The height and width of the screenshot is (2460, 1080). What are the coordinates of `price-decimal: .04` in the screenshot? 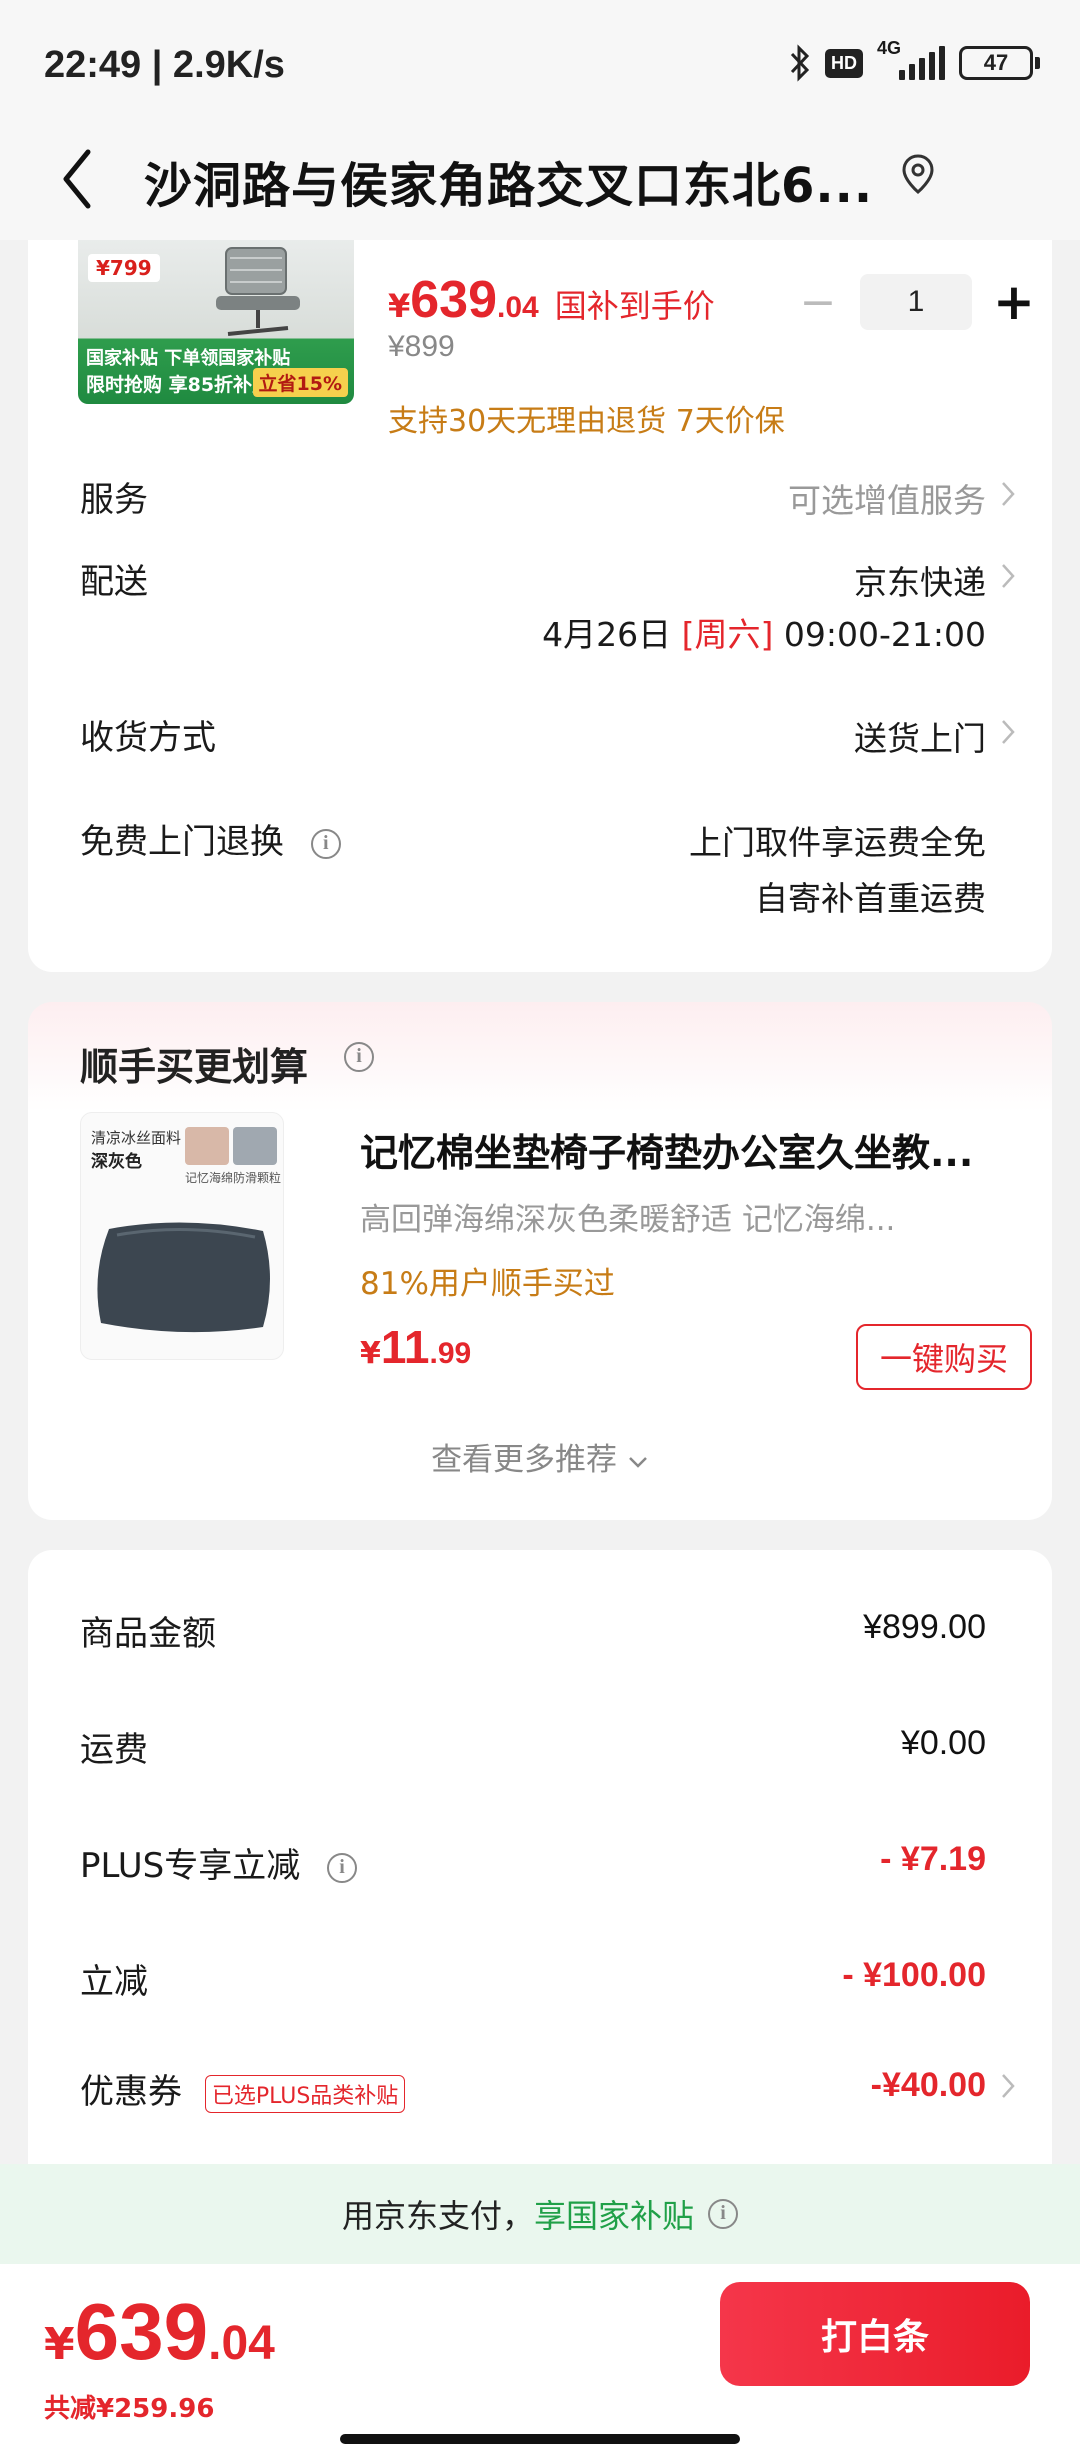 It's located at (518, 307).